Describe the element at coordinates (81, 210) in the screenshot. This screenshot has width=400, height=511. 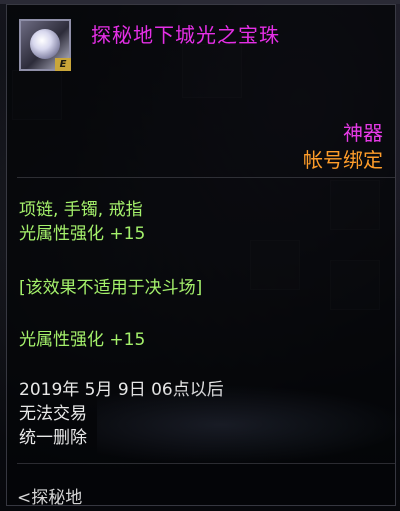
I see `equip-slots: 项链, 手镯, 戒指` at that location.